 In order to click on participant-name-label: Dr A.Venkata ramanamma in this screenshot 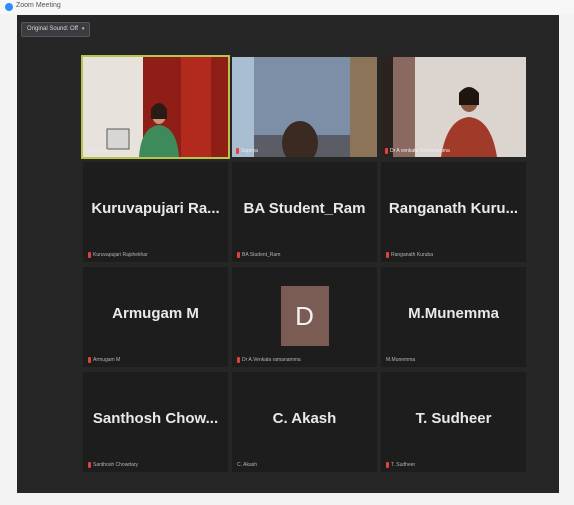, I will do `click(269, 360)`.